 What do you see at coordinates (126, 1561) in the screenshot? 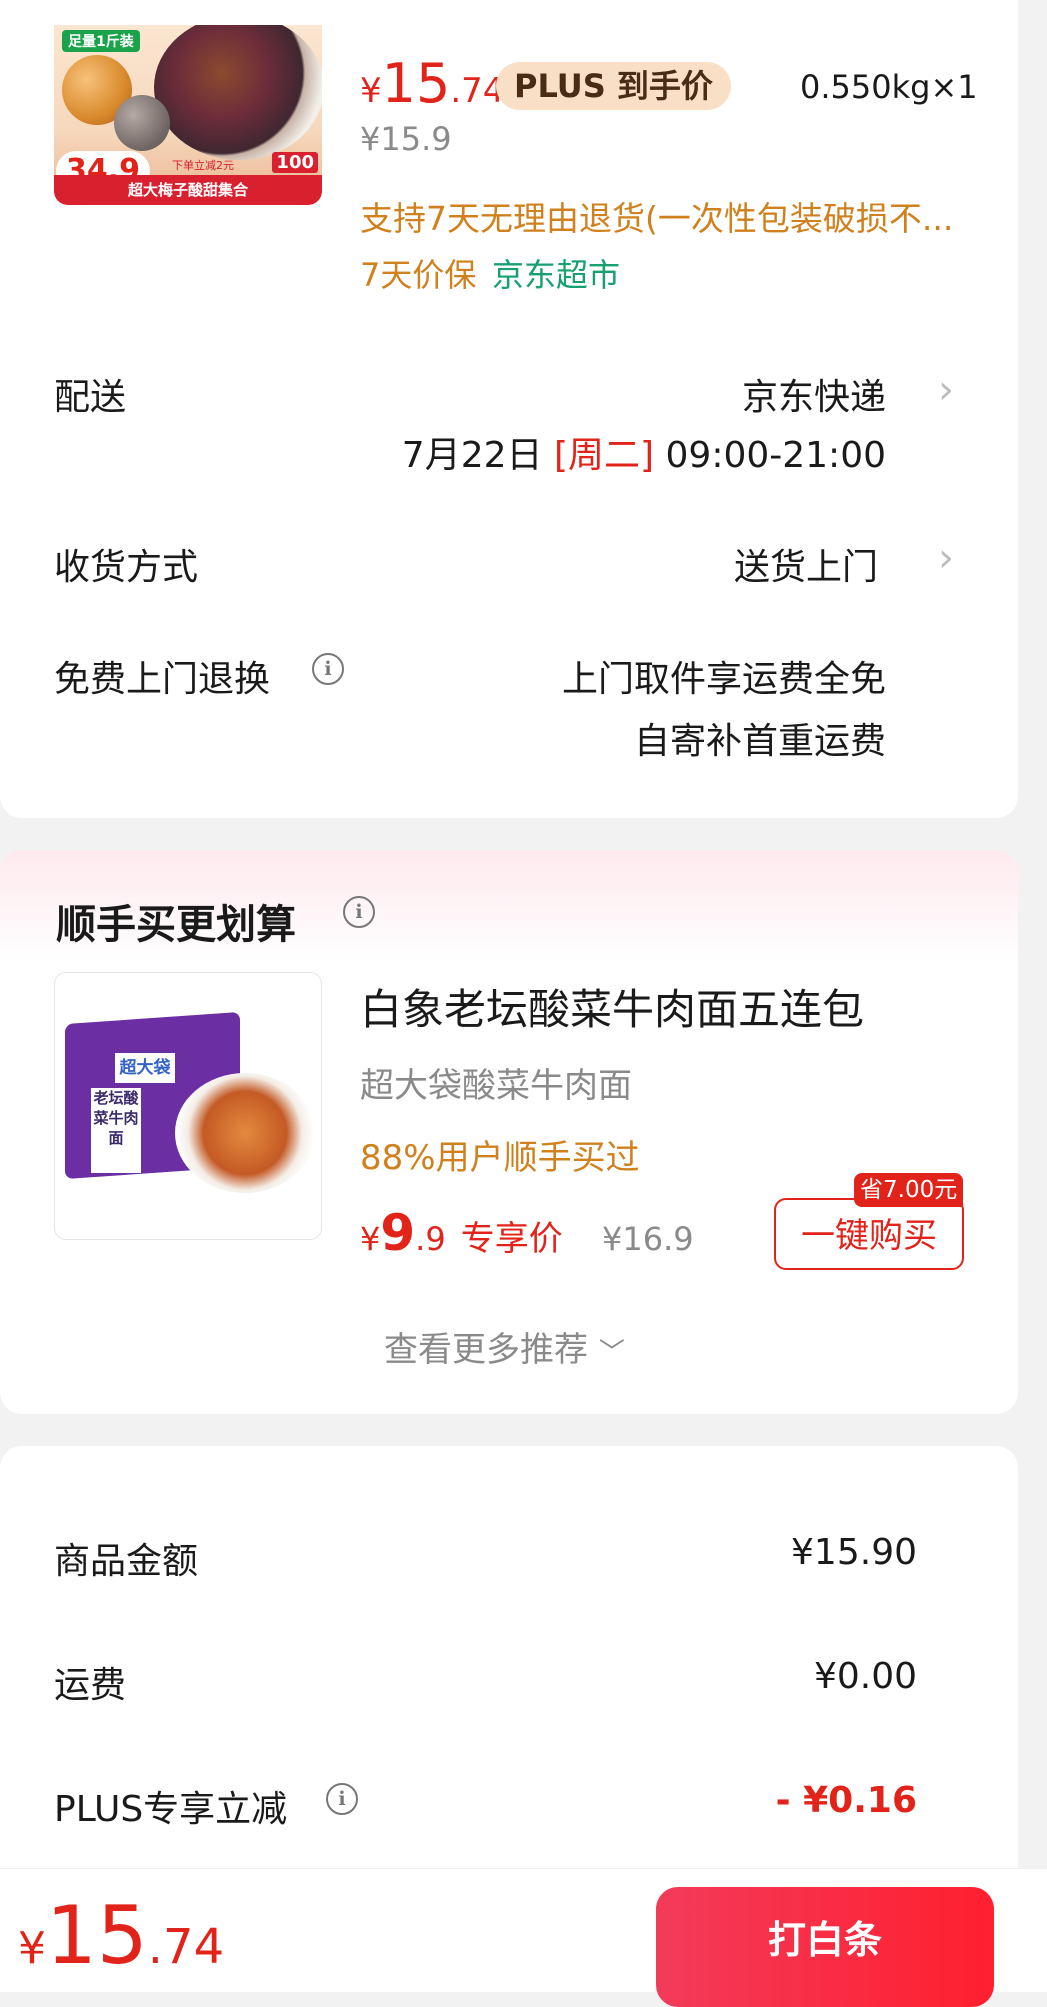
I see `goods-amount-label: 商品金额` at bounding box center [126, 1561].